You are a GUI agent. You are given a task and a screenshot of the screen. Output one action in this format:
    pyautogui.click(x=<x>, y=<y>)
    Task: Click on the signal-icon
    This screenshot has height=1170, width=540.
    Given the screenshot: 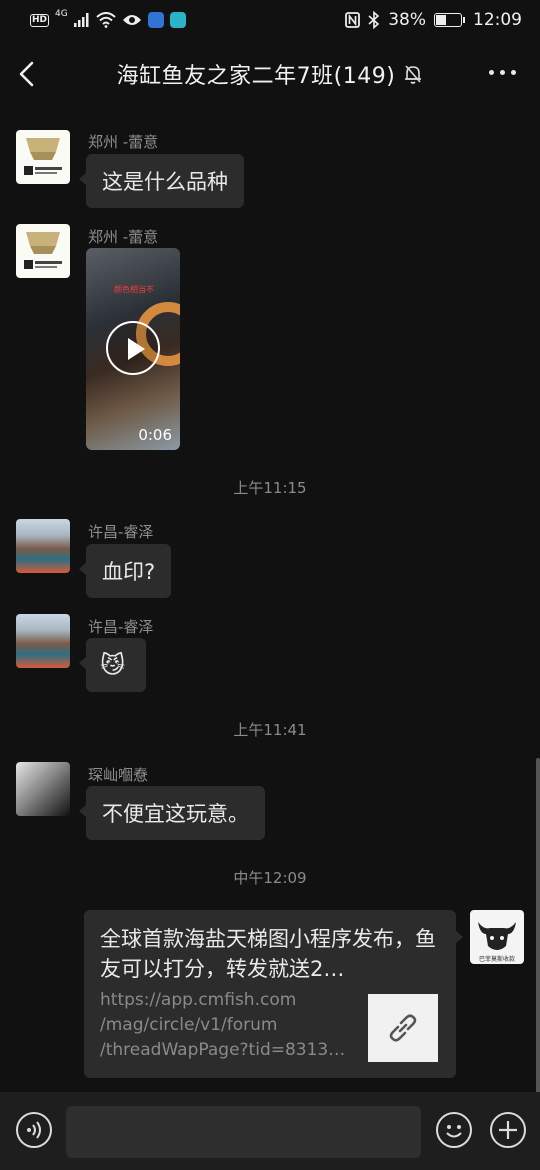 What is the action you would take?
    pyautogui.click(x=81, y=20)
    